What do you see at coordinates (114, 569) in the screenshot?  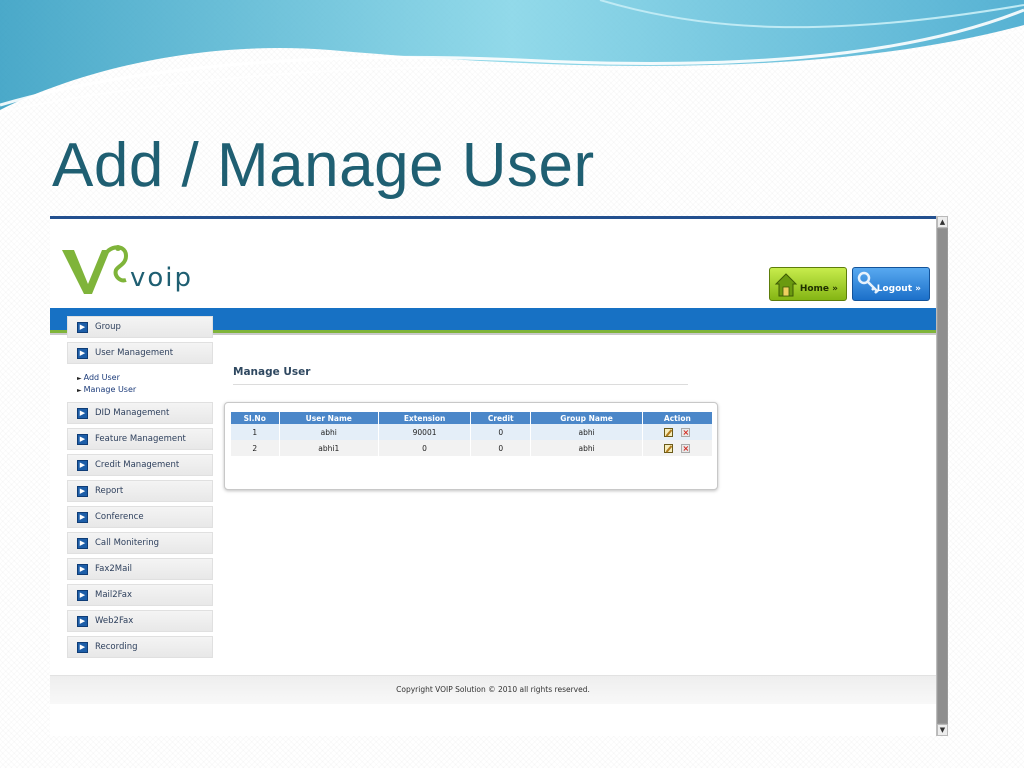 I see `sidebar-item-label: Fax2Mail` at bounding box center [114, 569].